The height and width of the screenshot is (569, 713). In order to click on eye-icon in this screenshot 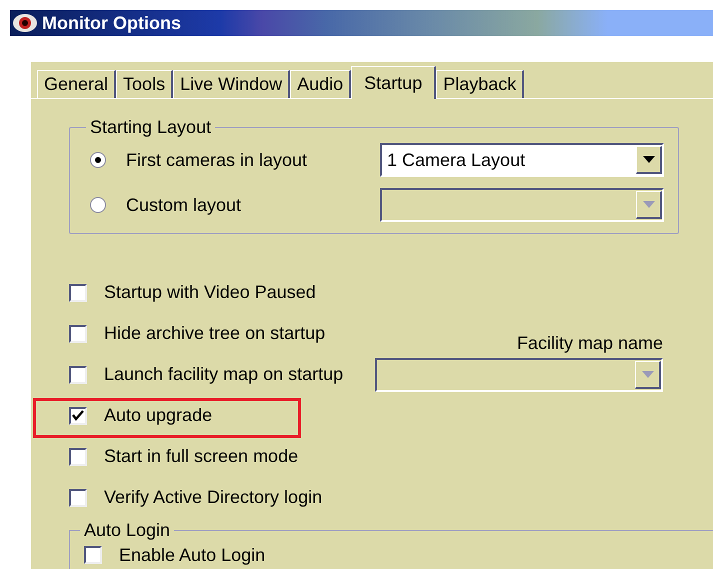, I will do `click(25, 23)`.